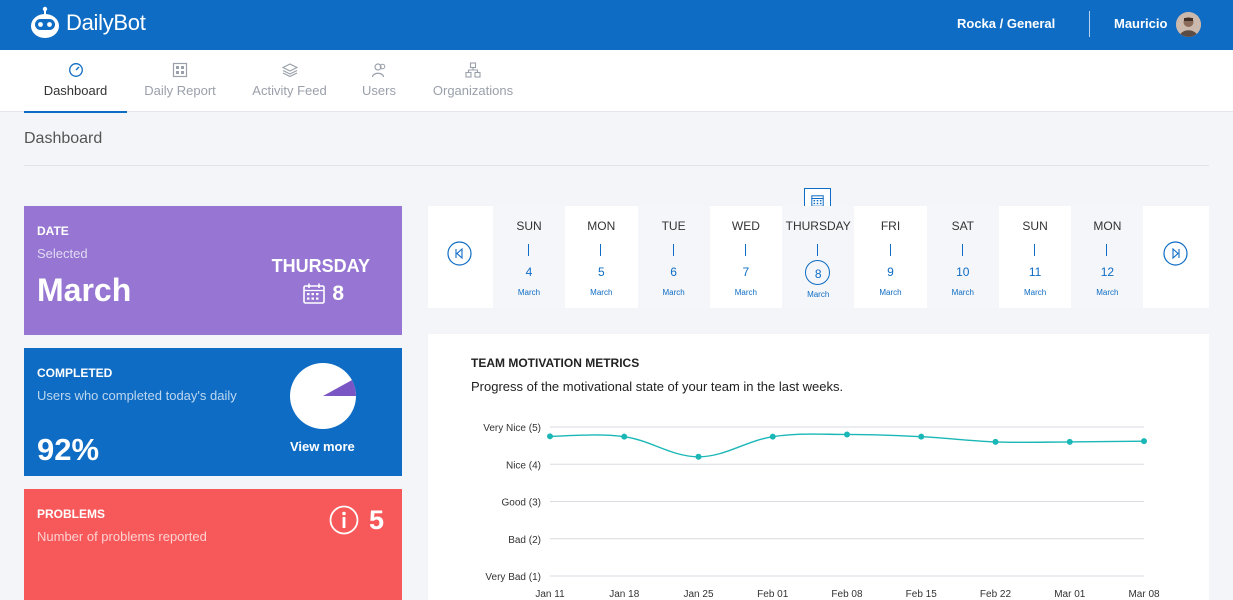  I want to click on brand-name: DailyBot, so click(106, 22).